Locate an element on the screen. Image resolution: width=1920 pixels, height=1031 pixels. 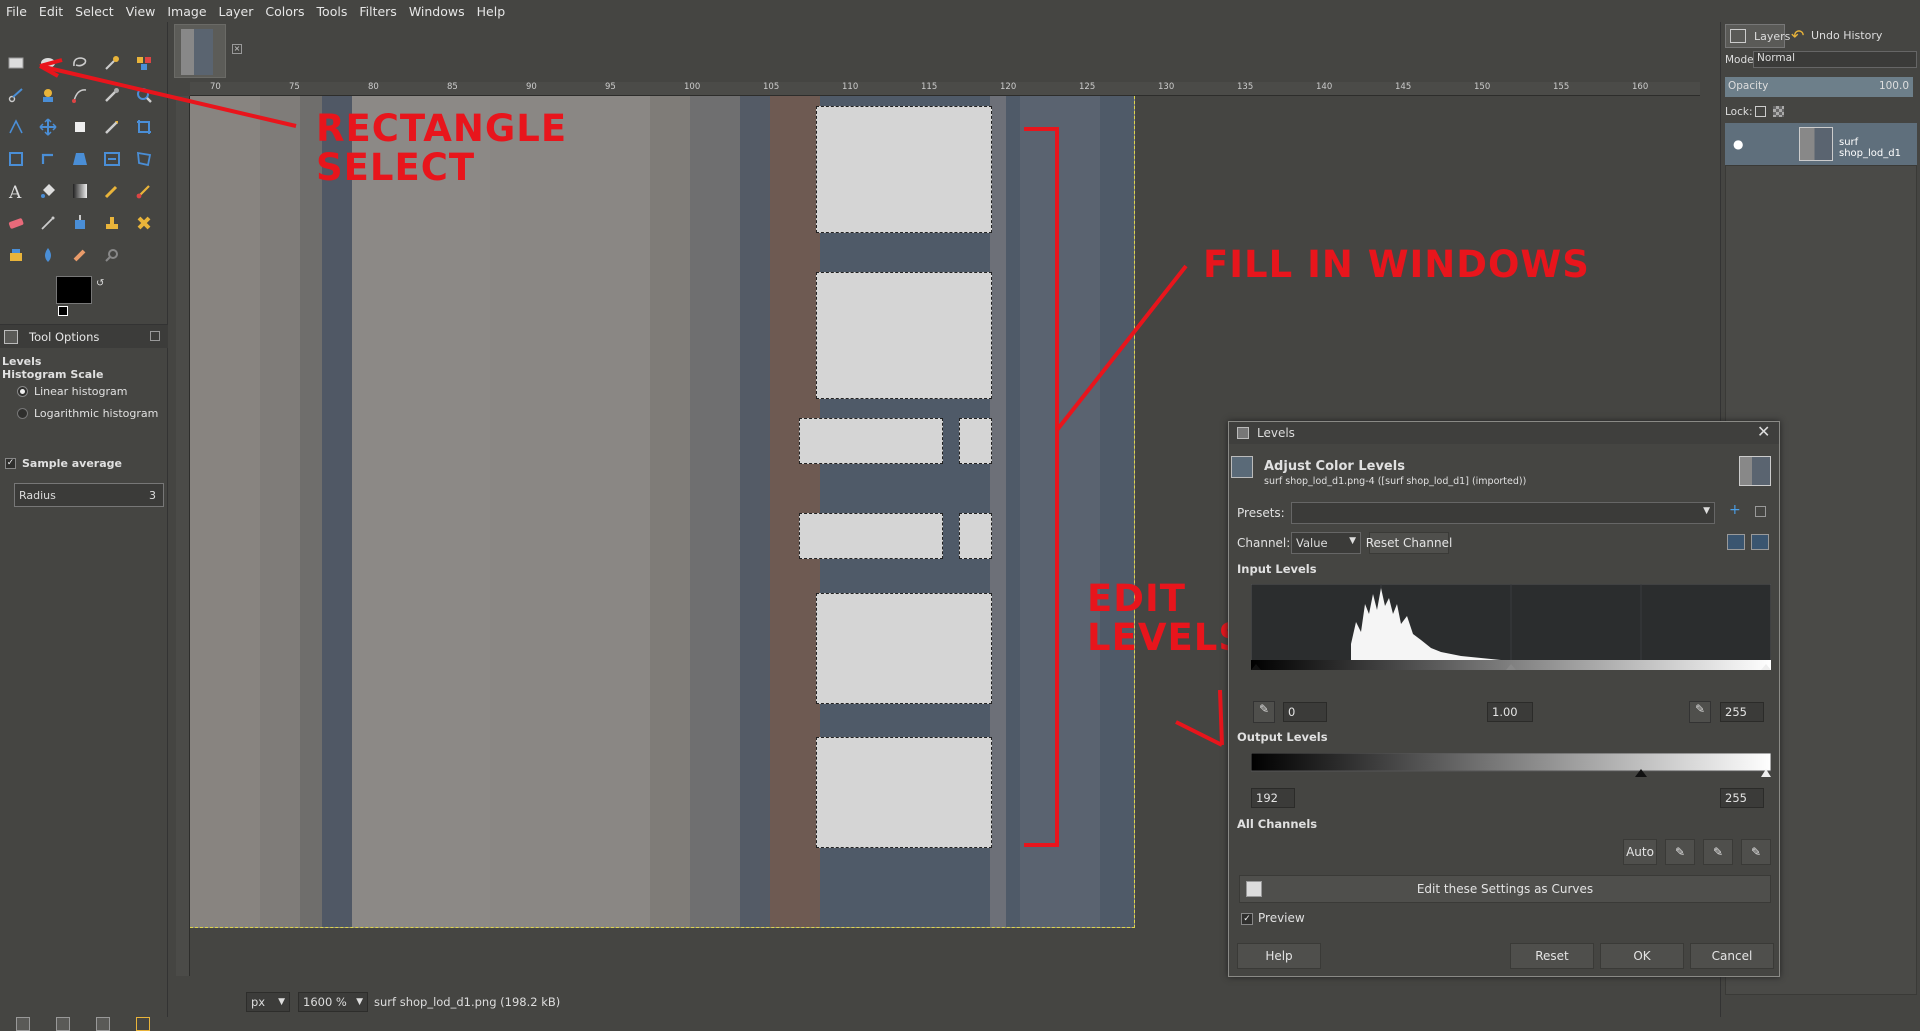
cage-transform-icon is located at coordinates (144, 159).